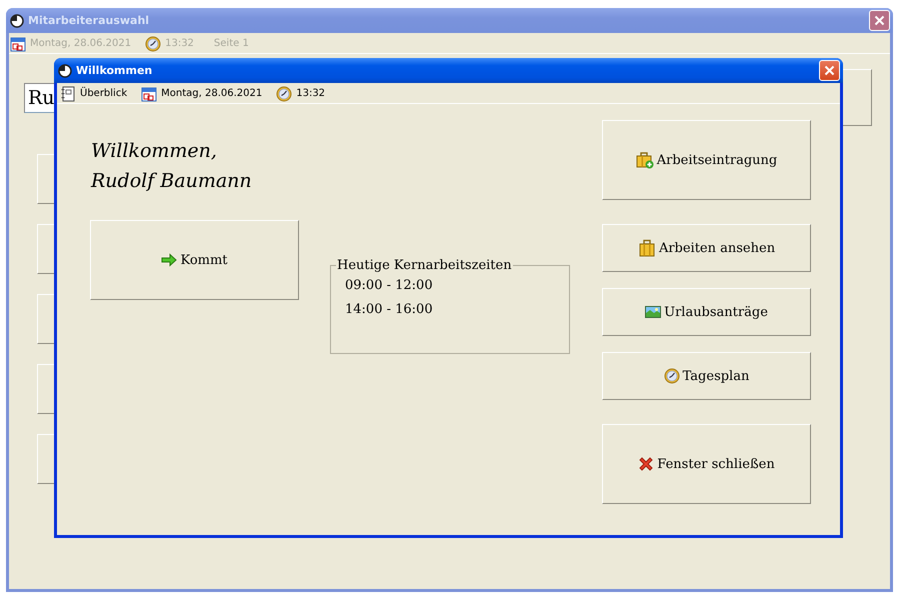 The height and width of the screenshot is (596, 901). What do you see at coordinates (647, 248) in the screenshot?
I see `briefcase-icon` at bounding box center [647, 248].